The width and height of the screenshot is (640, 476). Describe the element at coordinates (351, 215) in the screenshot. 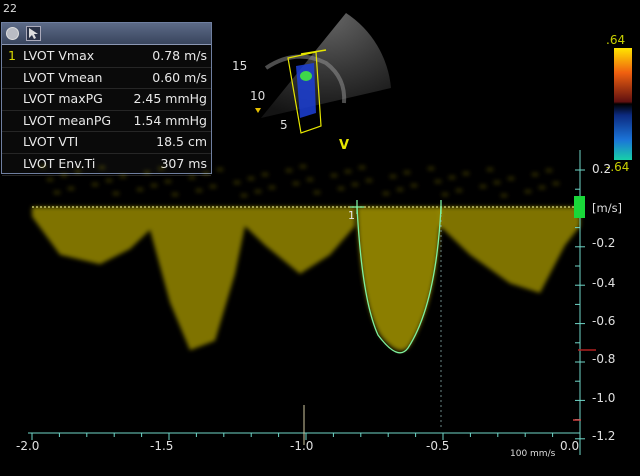

I see `trace-label: 1` at that location.